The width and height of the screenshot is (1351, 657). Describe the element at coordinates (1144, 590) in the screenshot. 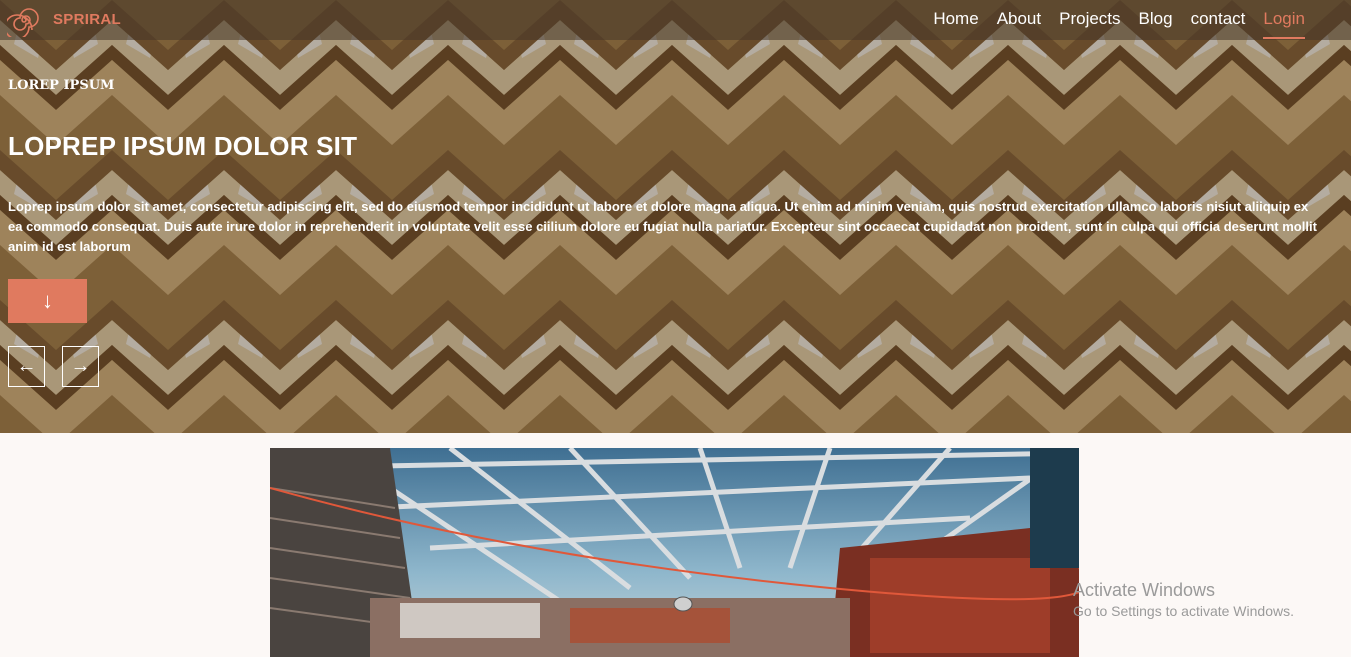

I see `watermark-title: Activate Windows` at that location.